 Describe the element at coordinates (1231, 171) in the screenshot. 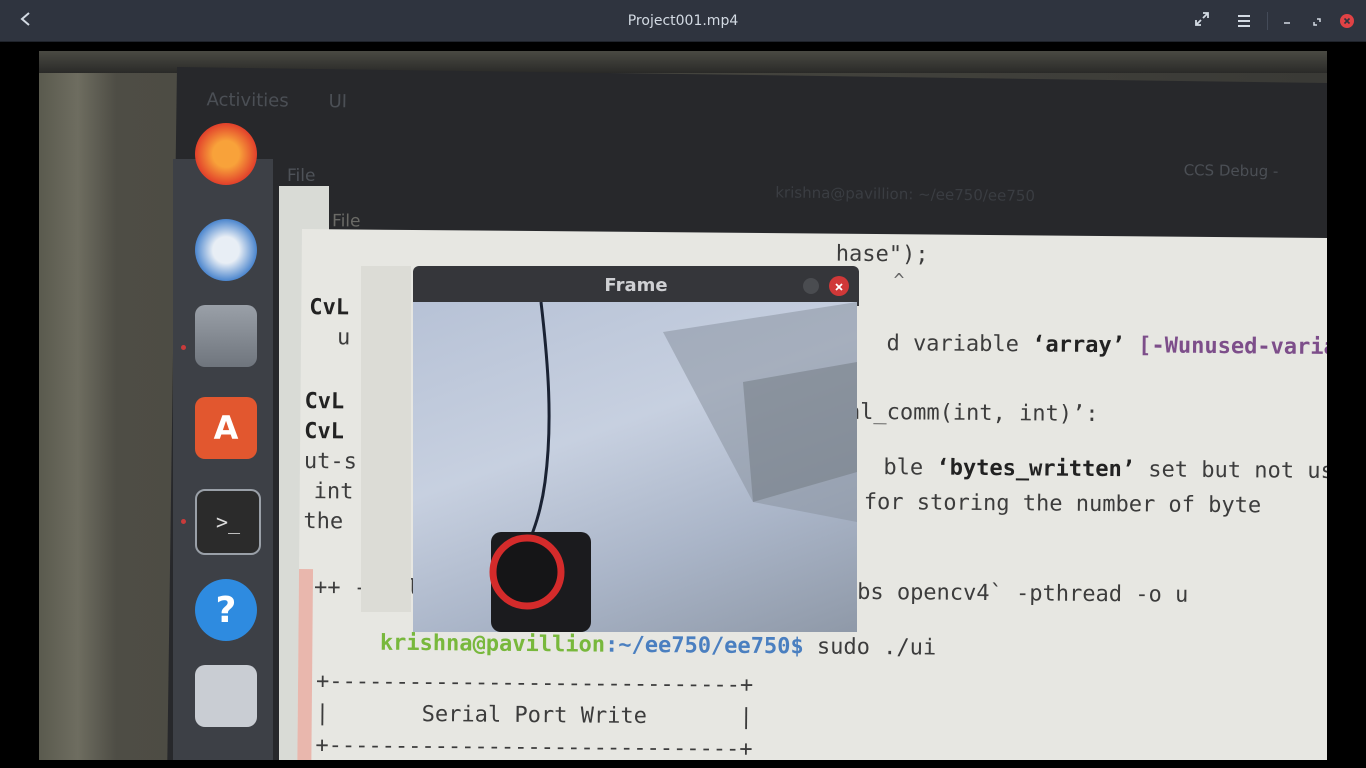

I see `ccs-debug-title: CCS Debug -` at that location.